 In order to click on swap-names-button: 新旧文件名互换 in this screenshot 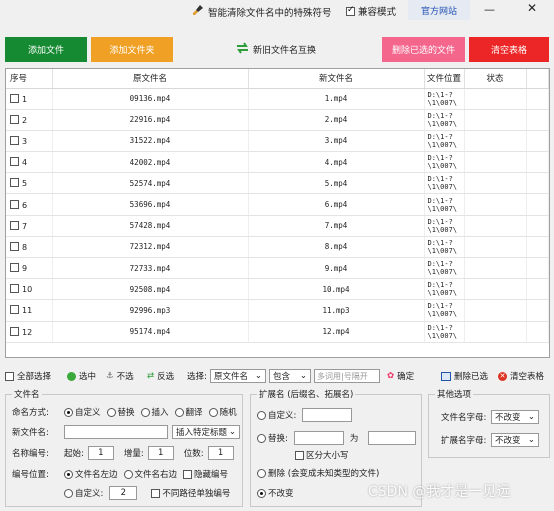, I will do `click(276, 49)`.